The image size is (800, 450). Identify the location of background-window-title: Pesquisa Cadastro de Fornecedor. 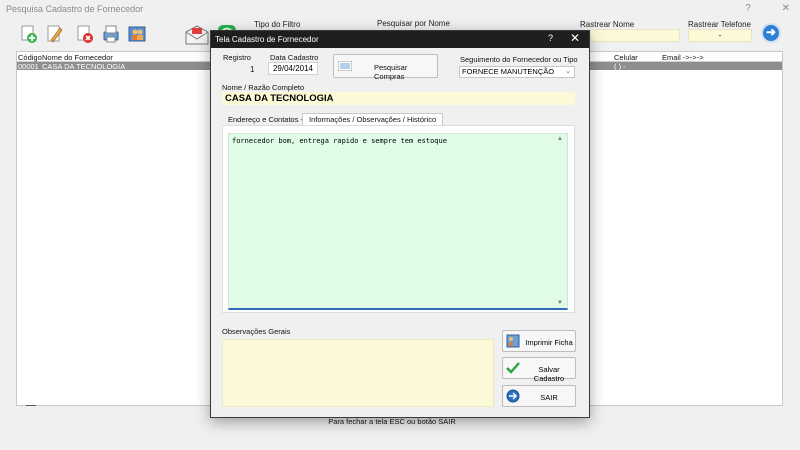
(75, 9).